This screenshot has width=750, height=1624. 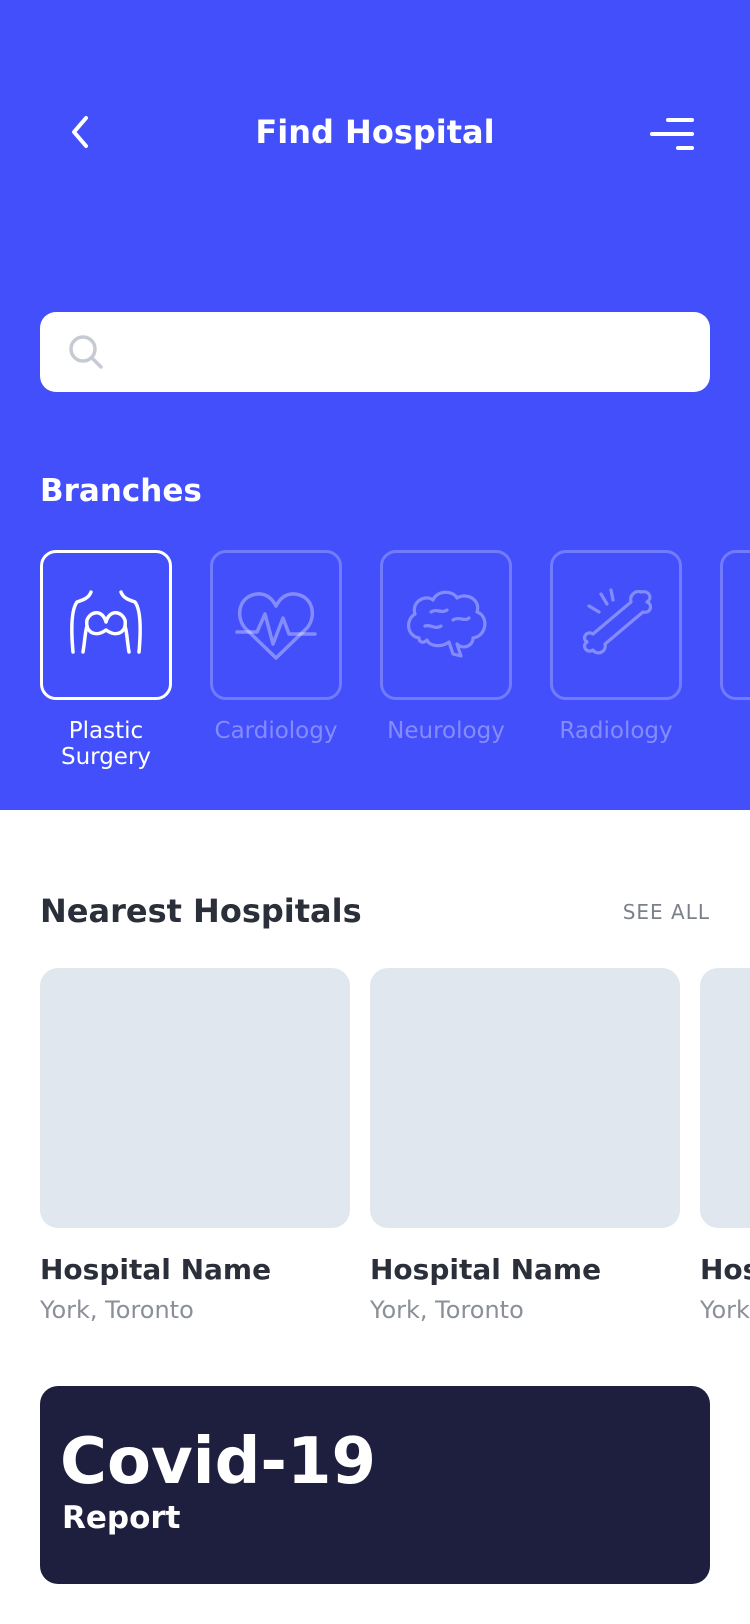 I want to click on see-all-link: SEE ALL, so click(x=666, y=912).